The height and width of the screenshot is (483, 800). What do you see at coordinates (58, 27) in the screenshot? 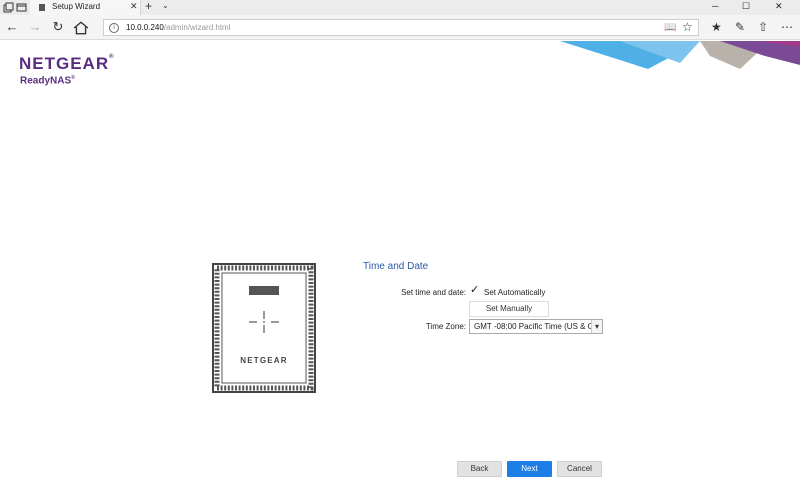
I see `refresh-icon: ↻` at bounding box center [58, 27].